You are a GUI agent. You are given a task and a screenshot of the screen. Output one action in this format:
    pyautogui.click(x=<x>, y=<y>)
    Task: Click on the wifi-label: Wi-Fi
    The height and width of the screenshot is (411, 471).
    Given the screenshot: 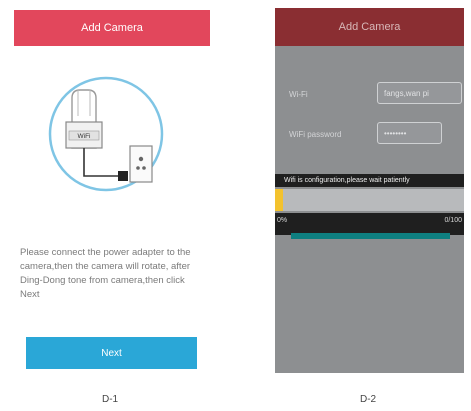 What is the action you would take?
    pyautogui.click(x=298, y=94)
    